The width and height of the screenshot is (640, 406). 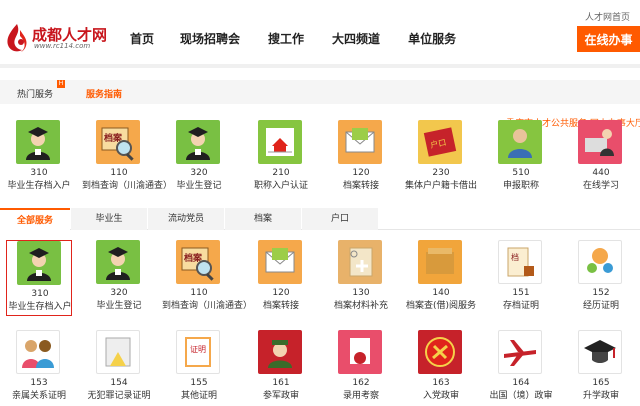 I want to click on service-code: 162, so click(x=361, y=383).